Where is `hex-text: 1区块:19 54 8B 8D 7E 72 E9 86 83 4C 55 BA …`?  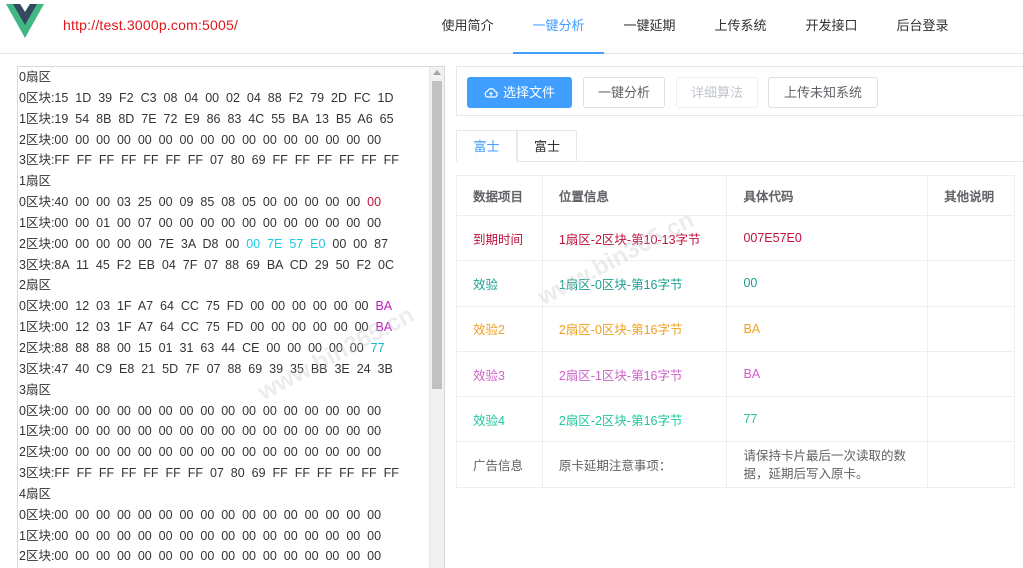
hex-text: 1区块:19 54 8B 8D 7E 72 E9 86 83 4C 55 BA … is located at coordinates (206, 118).